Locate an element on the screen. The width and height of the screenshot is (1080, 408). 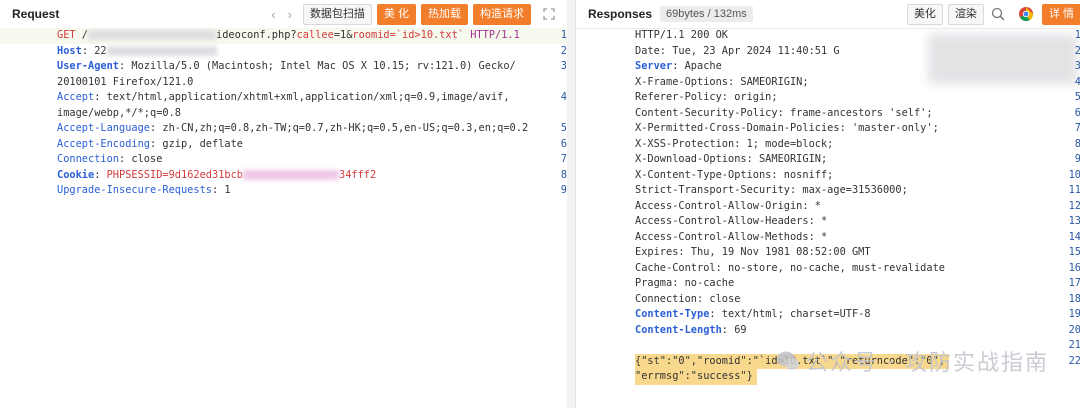
line-text: Cookie: PHPSESSID=9d162ed31bcb 34fff2 is located at coordinates (216, 176).